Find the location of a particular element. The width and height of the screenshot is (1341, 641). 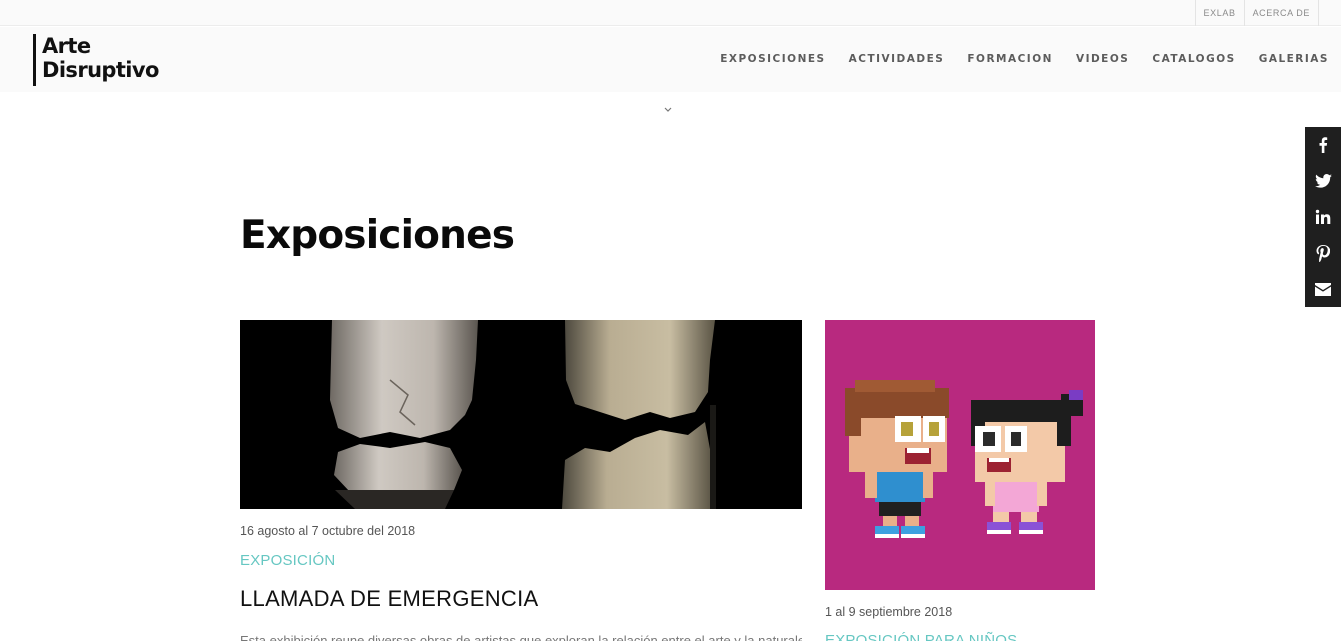

chevron-down-icon is located at coordinates (668, 110).